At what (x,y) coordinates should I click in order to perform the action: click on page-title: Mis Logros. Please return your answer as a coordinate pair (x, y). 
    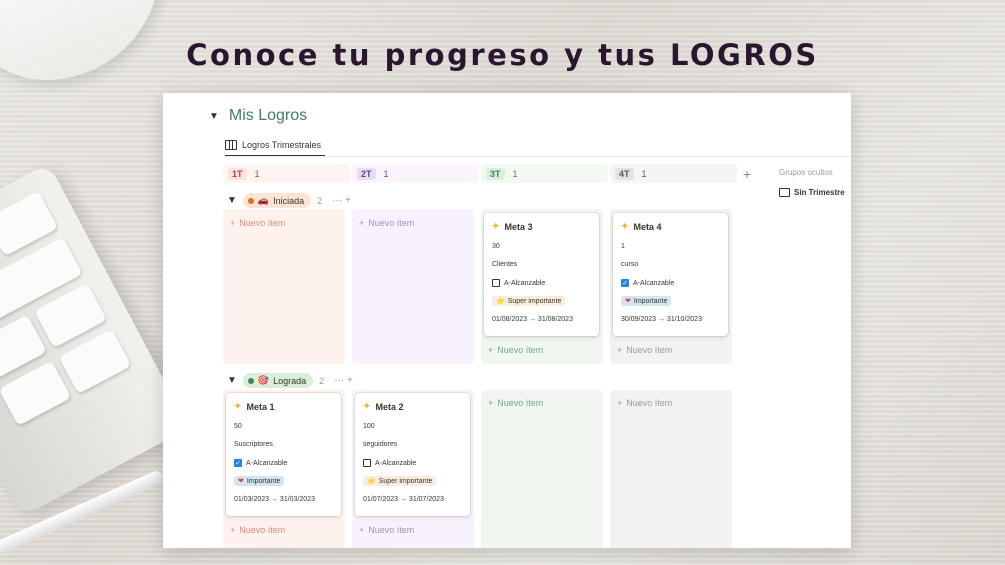
    Looking at the image, I should click on (268, 116).